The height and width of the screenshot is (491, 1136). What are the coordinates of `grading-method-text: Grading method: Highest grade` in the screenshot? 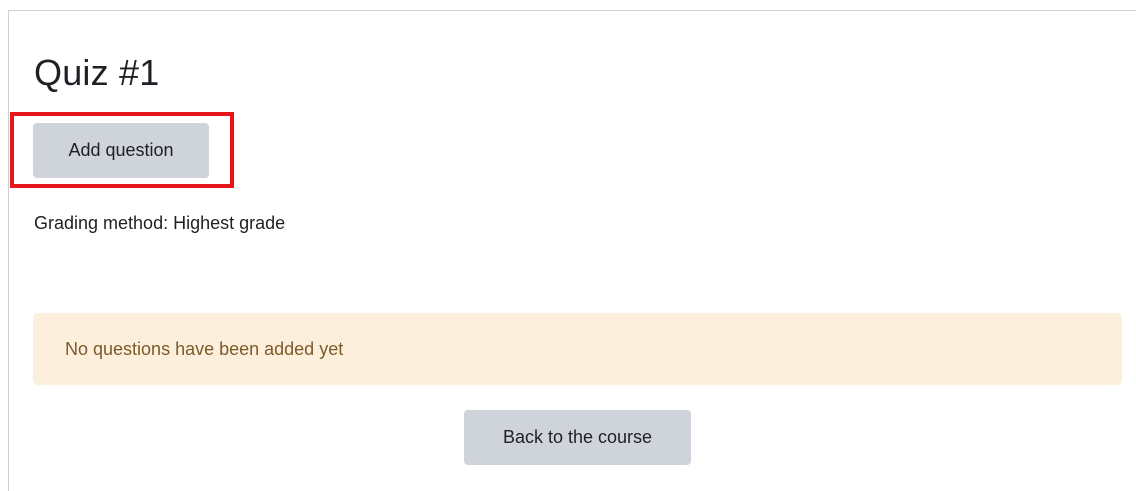 It's located at (160, 223).